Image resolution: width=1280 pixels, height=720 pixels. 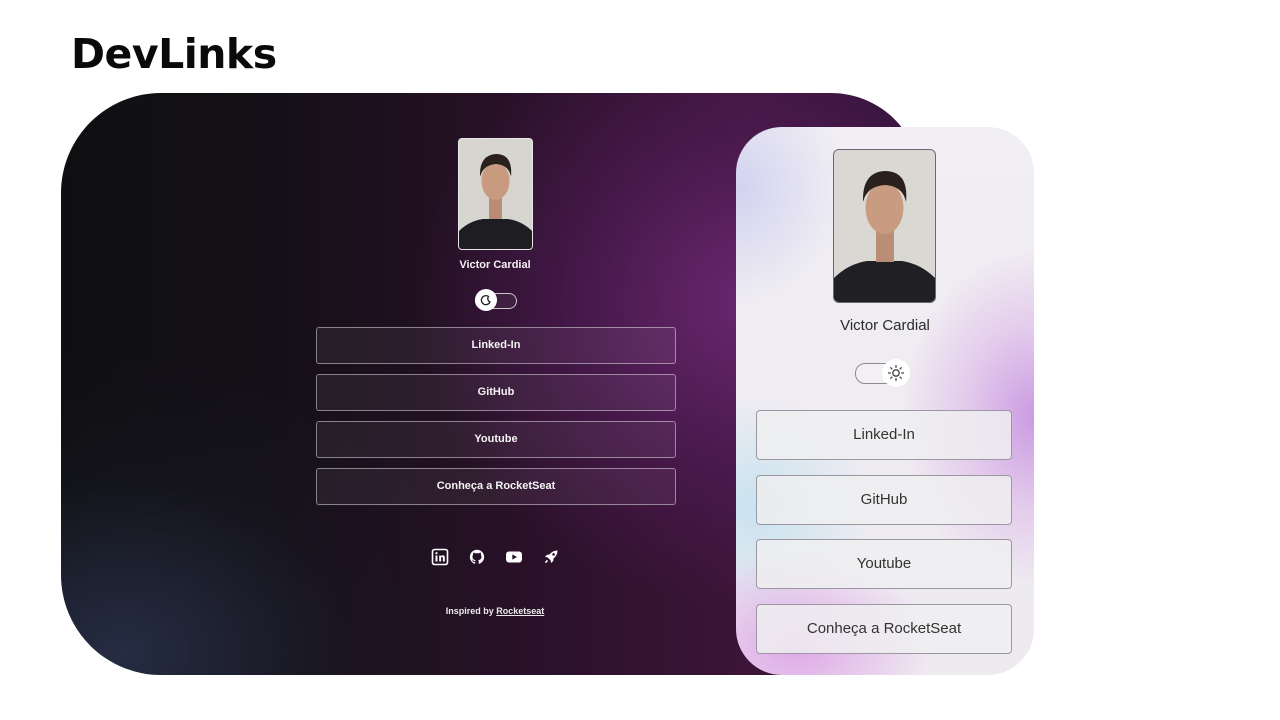 What do you see at coordinates (477, 557) in the screenshot?
I see `github-icon` at bounding box center [477, 557].